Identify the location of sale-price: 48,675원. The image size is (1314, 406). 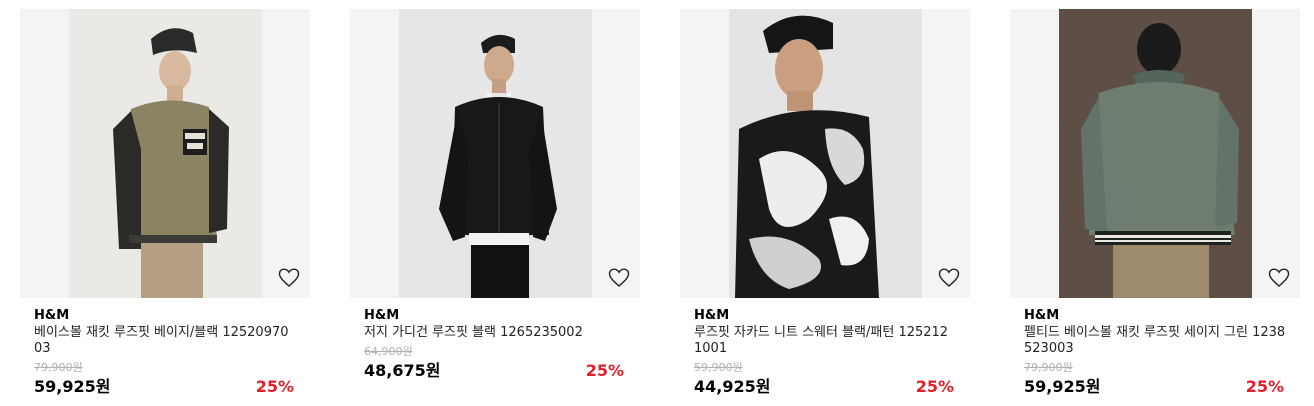
(402, 370).